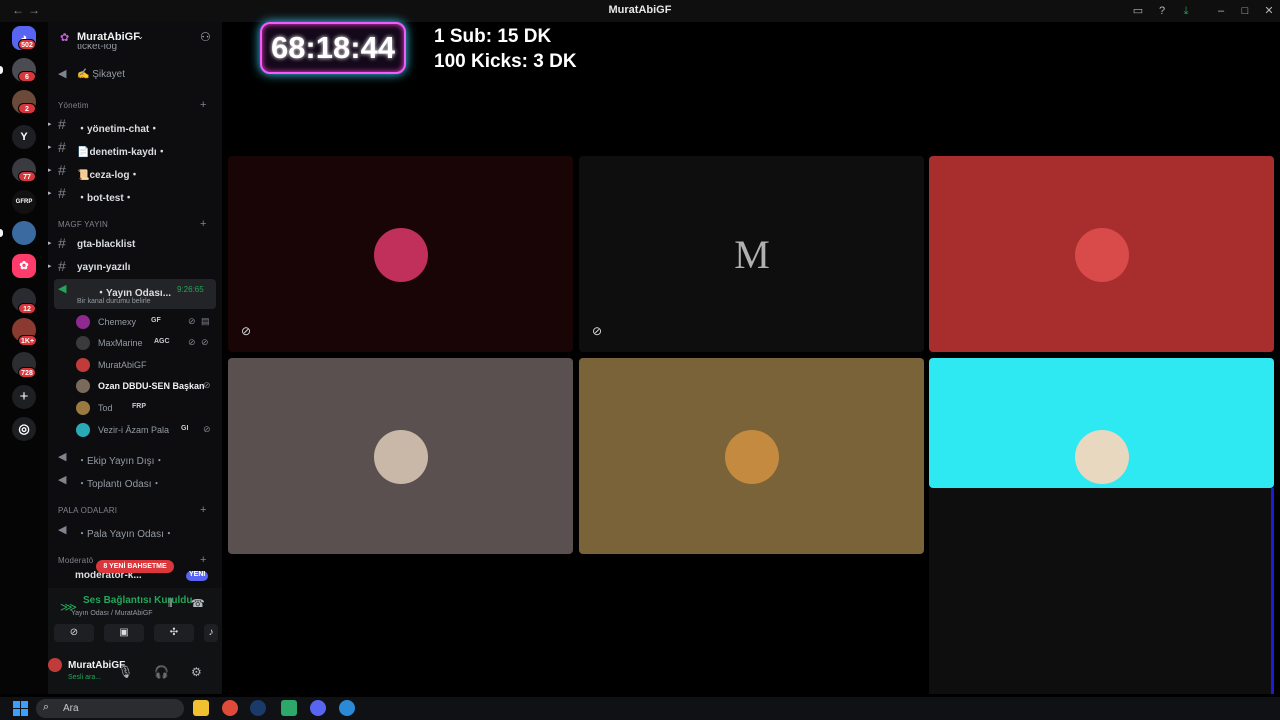  What do you see at coordinates (640, 708) in the screenshot?
I see `taskbar: ⌕ Ara` at bounding box center [640, 708].